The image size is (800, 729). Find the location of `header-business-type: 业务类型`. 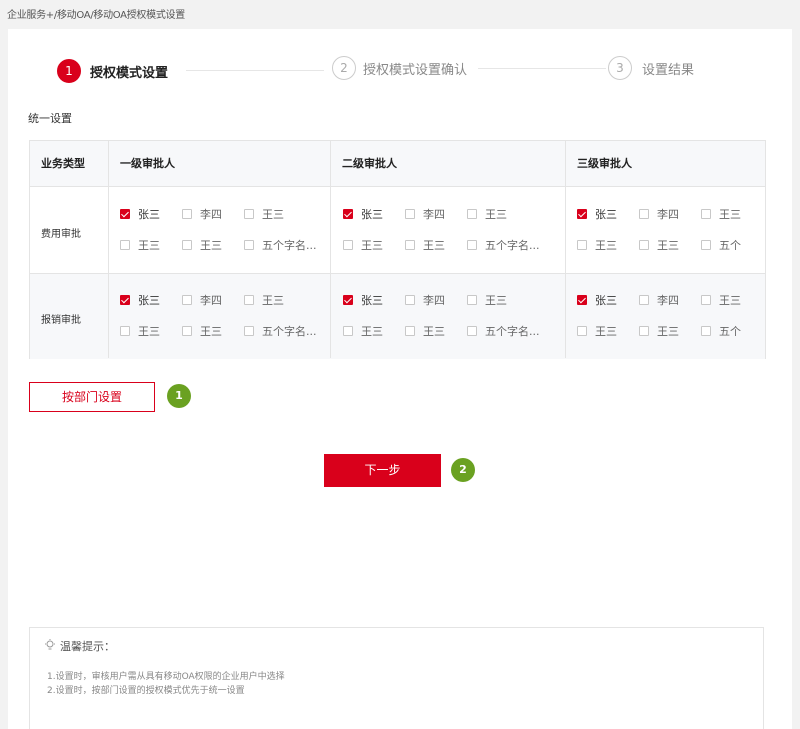

header-business-type: 业务类型 is located at coordinates (69, 164).